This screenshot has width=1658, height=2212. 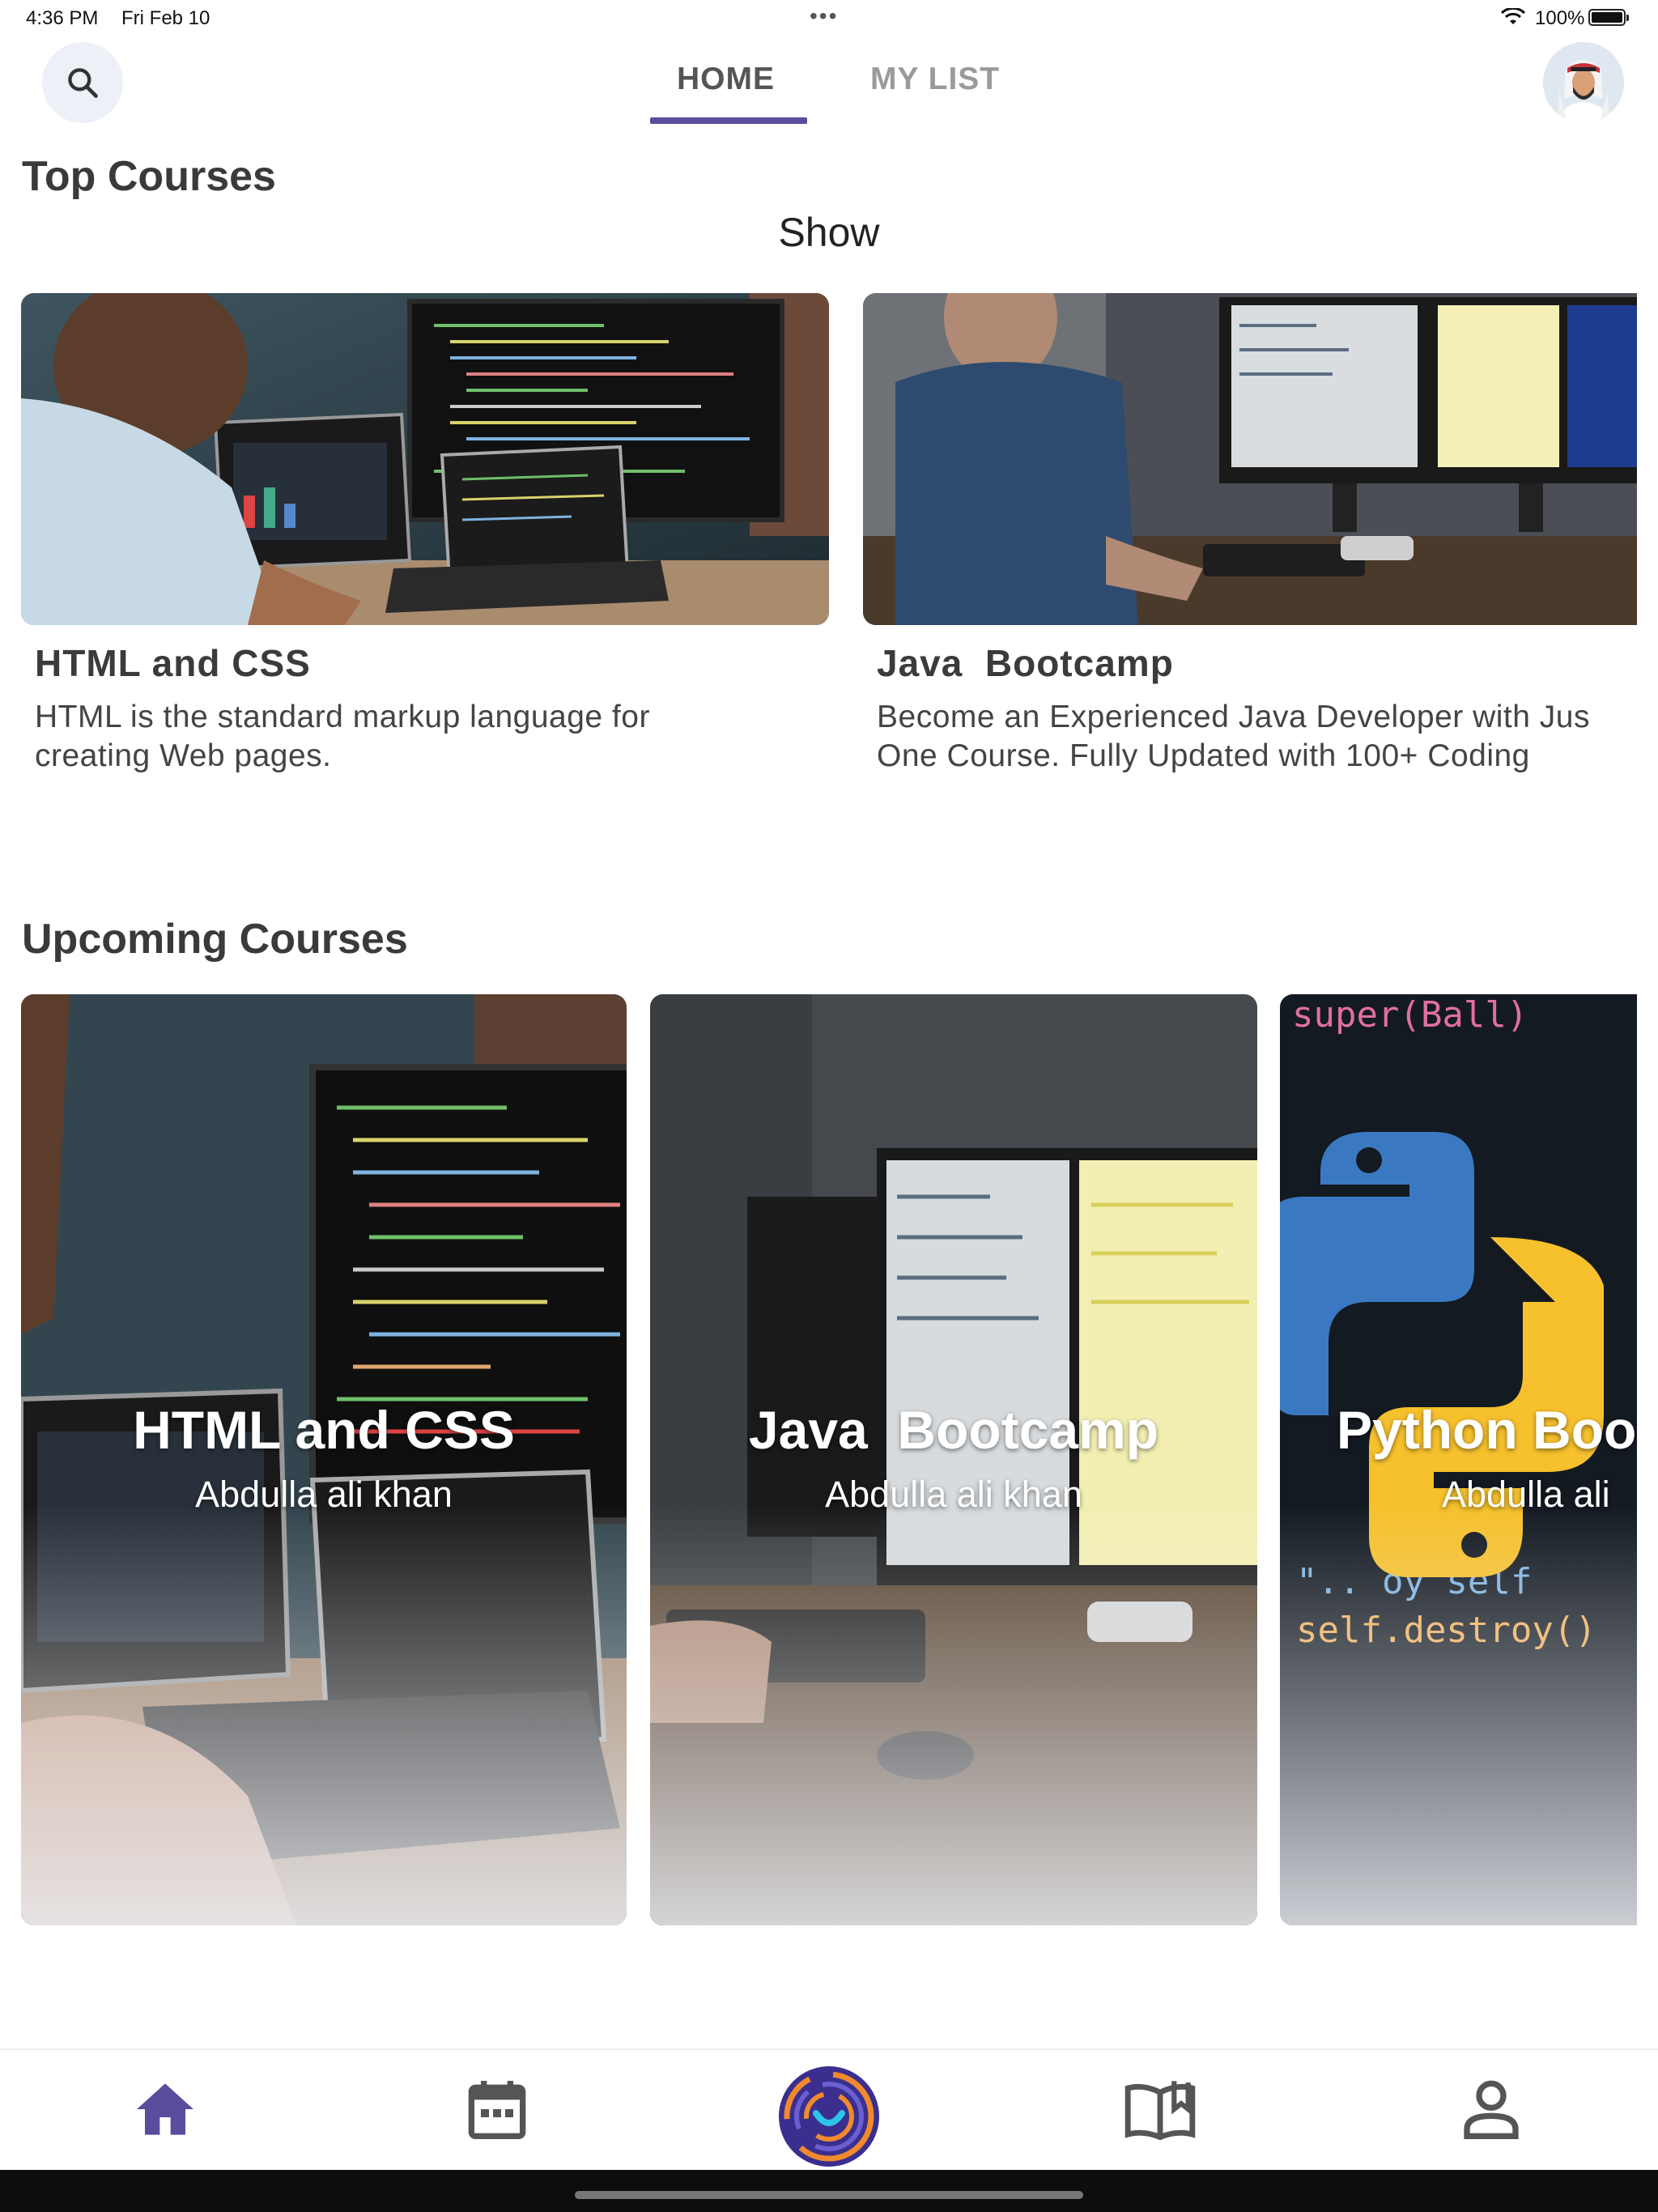 What do you see at coordinates (1025, 663) in the screenshot?
I see `top-course-title-java: Java Bootcamp` at bounding box center [1025, 663].